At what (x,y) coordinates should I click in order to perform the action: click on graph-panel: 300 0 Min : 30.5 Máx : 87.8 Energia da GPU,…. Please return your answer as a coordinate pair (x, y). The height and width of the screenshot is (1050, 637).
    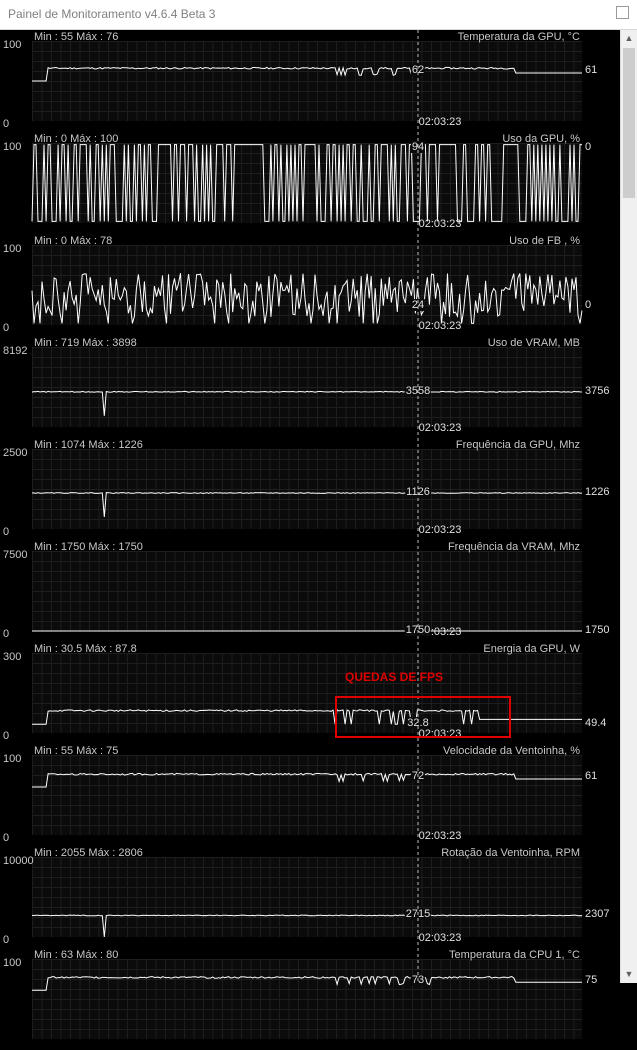
    Looking at the image, I should click on (310, 693).